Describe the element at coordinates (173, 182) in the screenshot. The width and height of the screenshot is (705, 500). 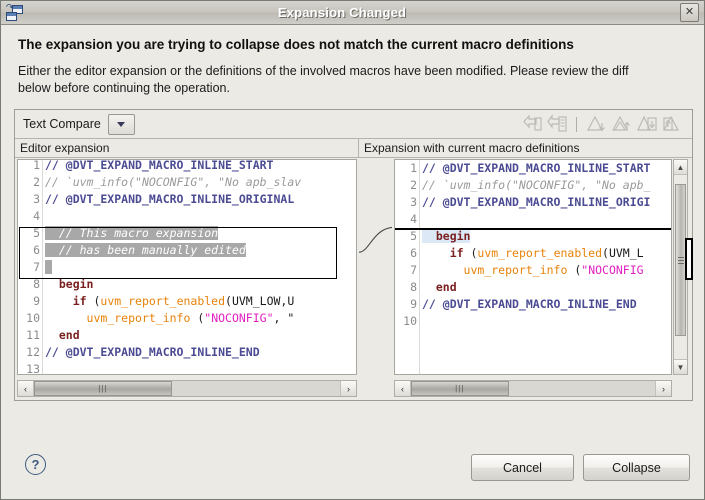
I see `code-text: // `uvm_info("NOCONFIG", "No apb_slav` at that location.